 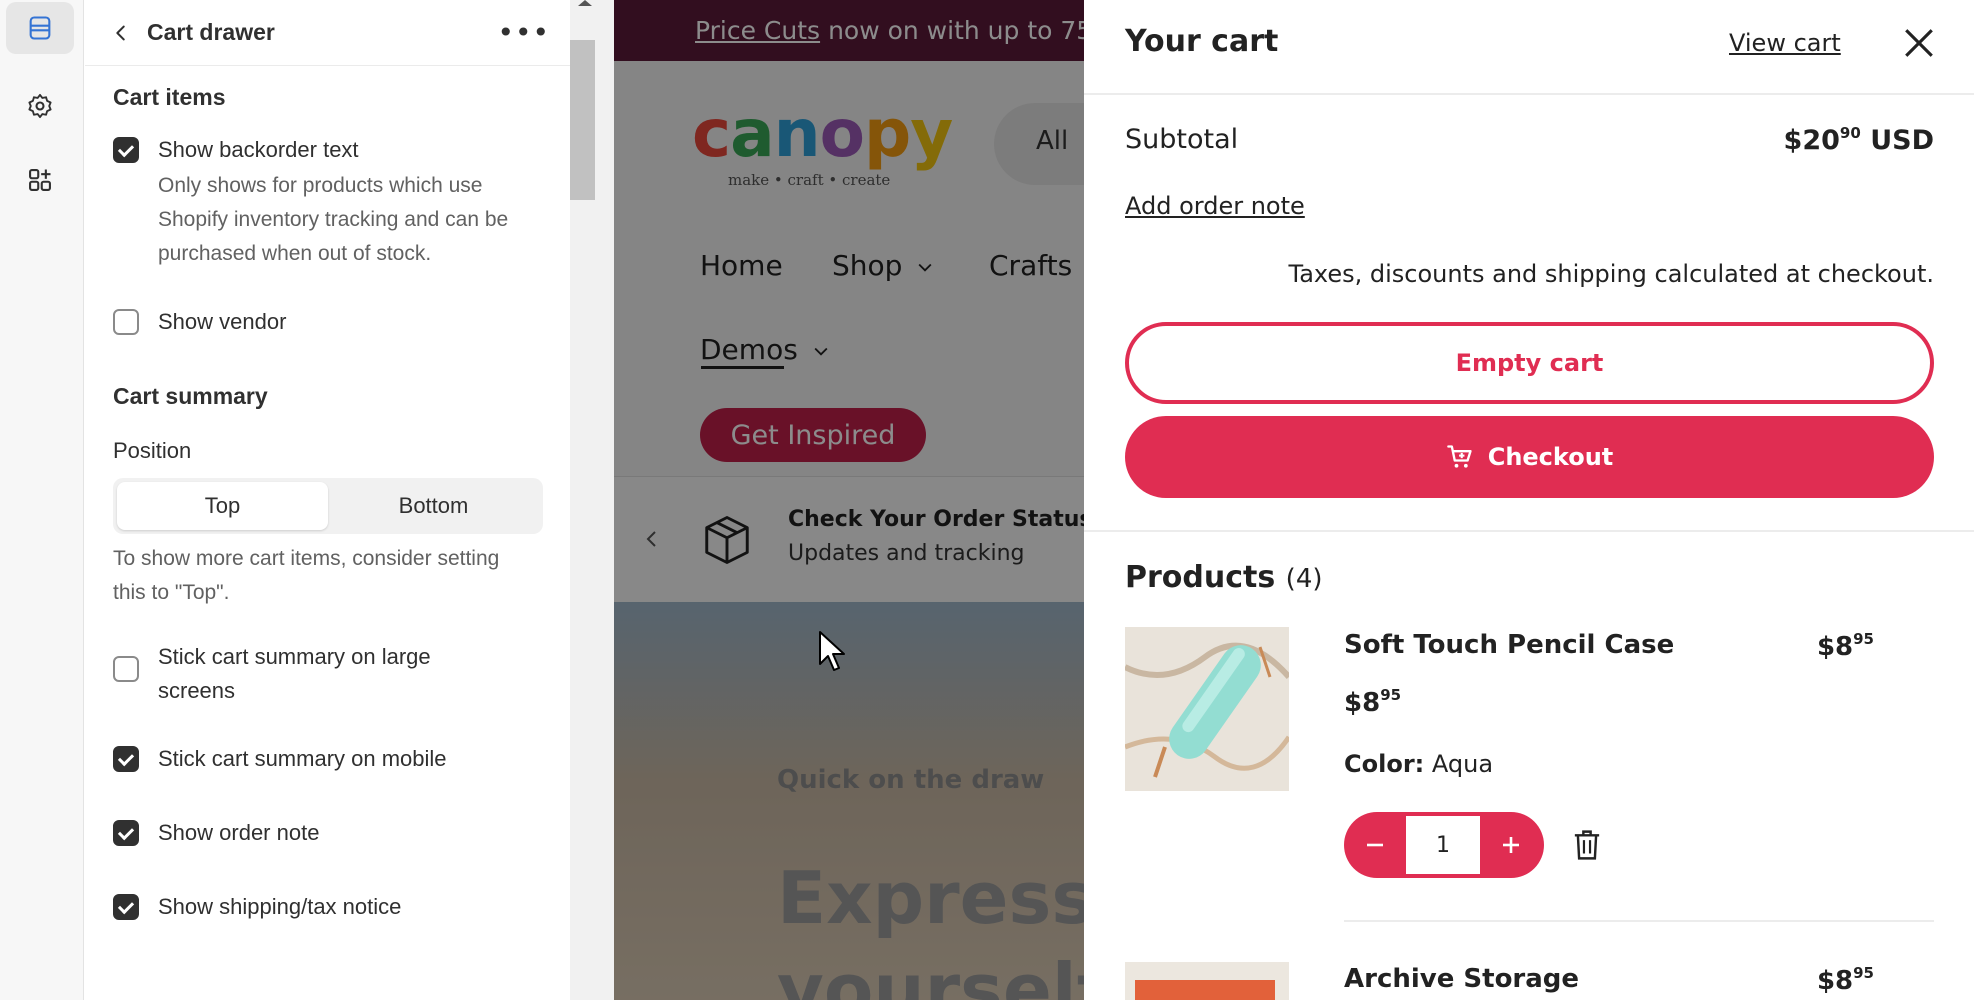 I want to click on tax-notice-label: Show shipping/tax notice, so click(x=280, y=906).